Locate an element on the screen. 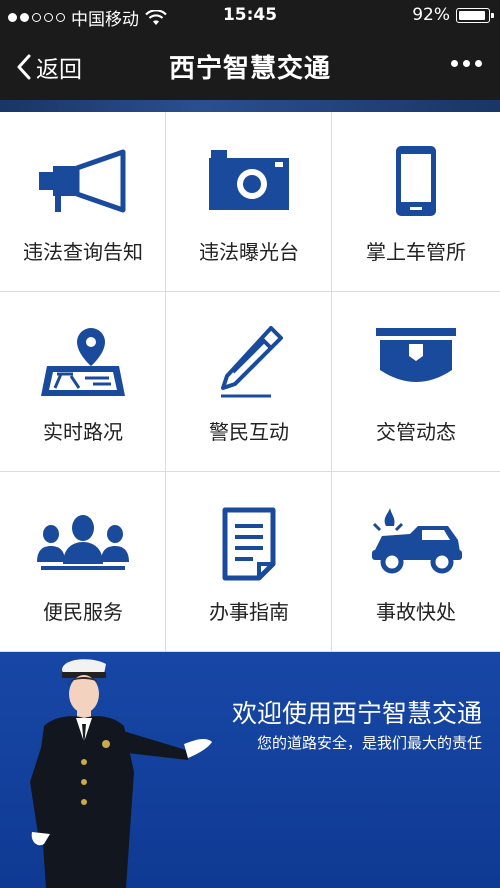  battery-group: 92% is located at coordinates (453, 15).